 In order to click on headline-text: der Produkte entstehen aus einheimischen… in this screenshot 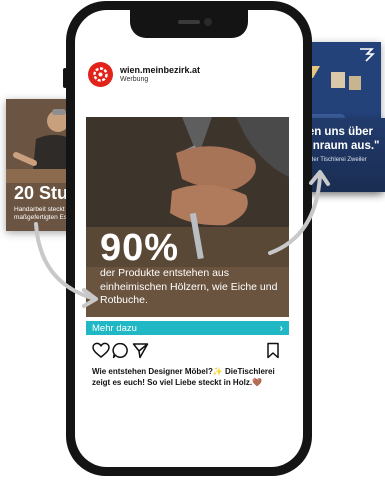, I will do `click(189, 287)`.